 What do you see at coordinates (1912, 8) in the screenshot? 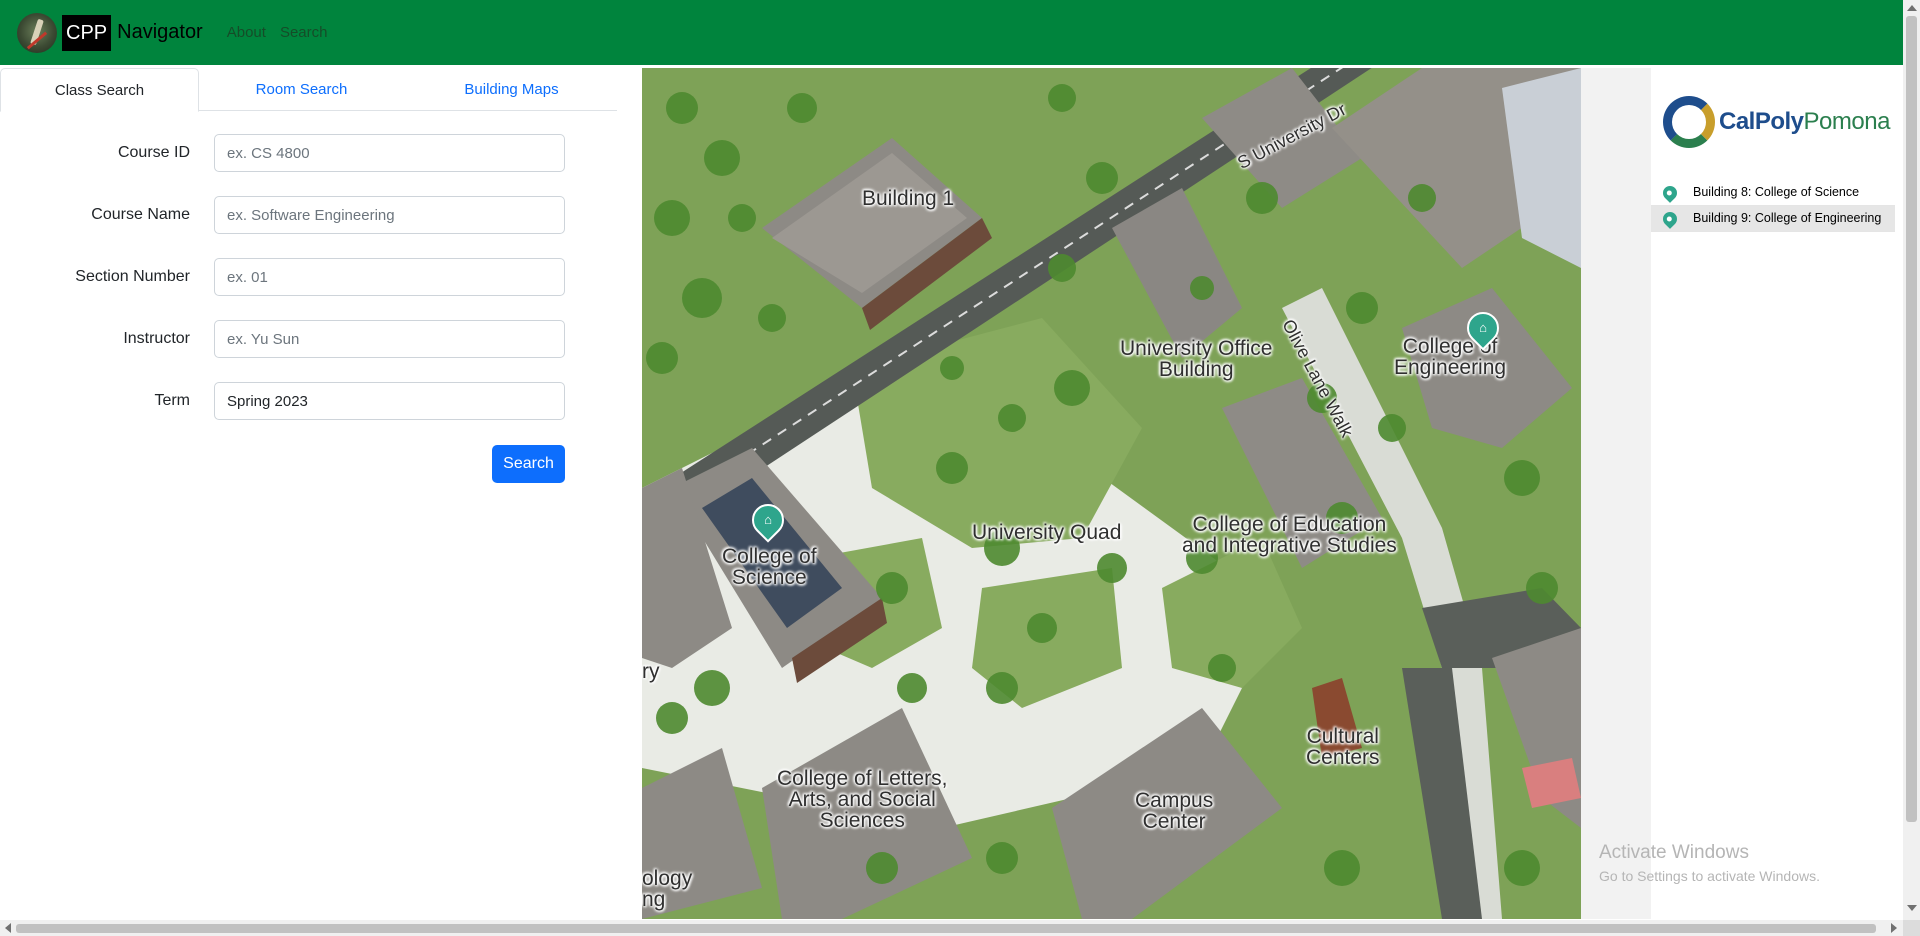
I see `scroll-up-icon` at bounding box center [1912, 8].